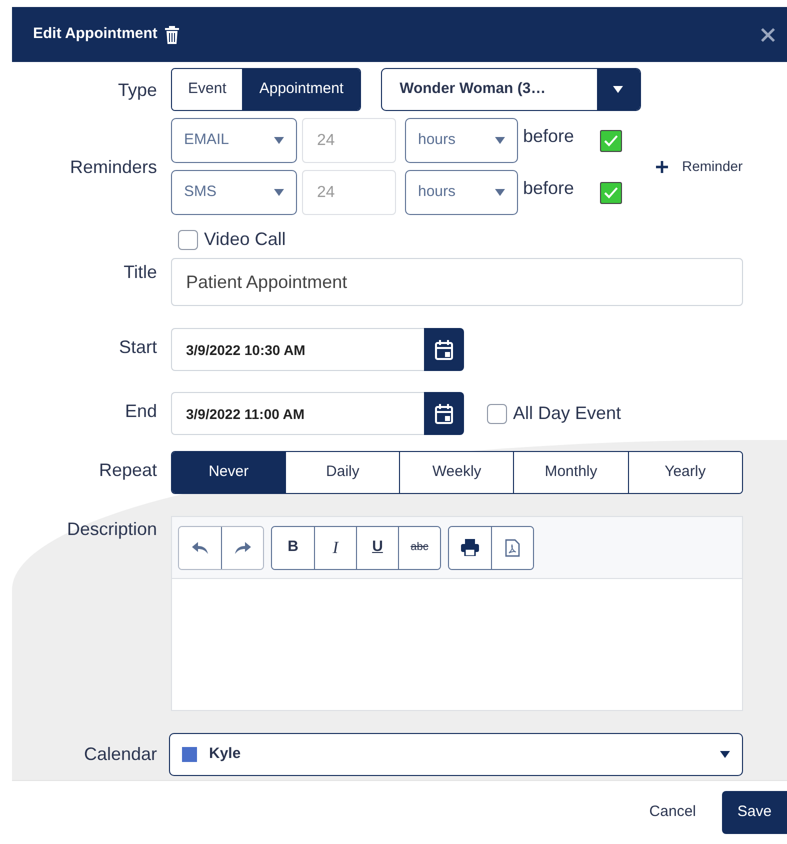  What do you see at coordinates (754, 812) in the screenshot?
I see `save-button: Save` at bounding box center [754, 812].